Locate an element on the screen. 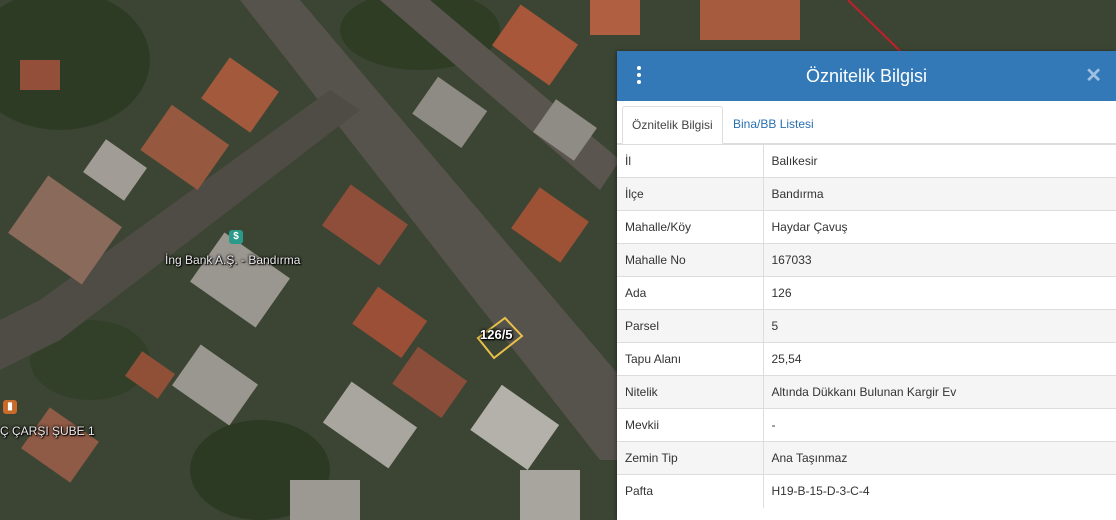 This screenshot has width=1116, height=520. table-row: Nitelik Altında Dükkanı Bulunan Kargir Ev is located at coordinates (866, 392).